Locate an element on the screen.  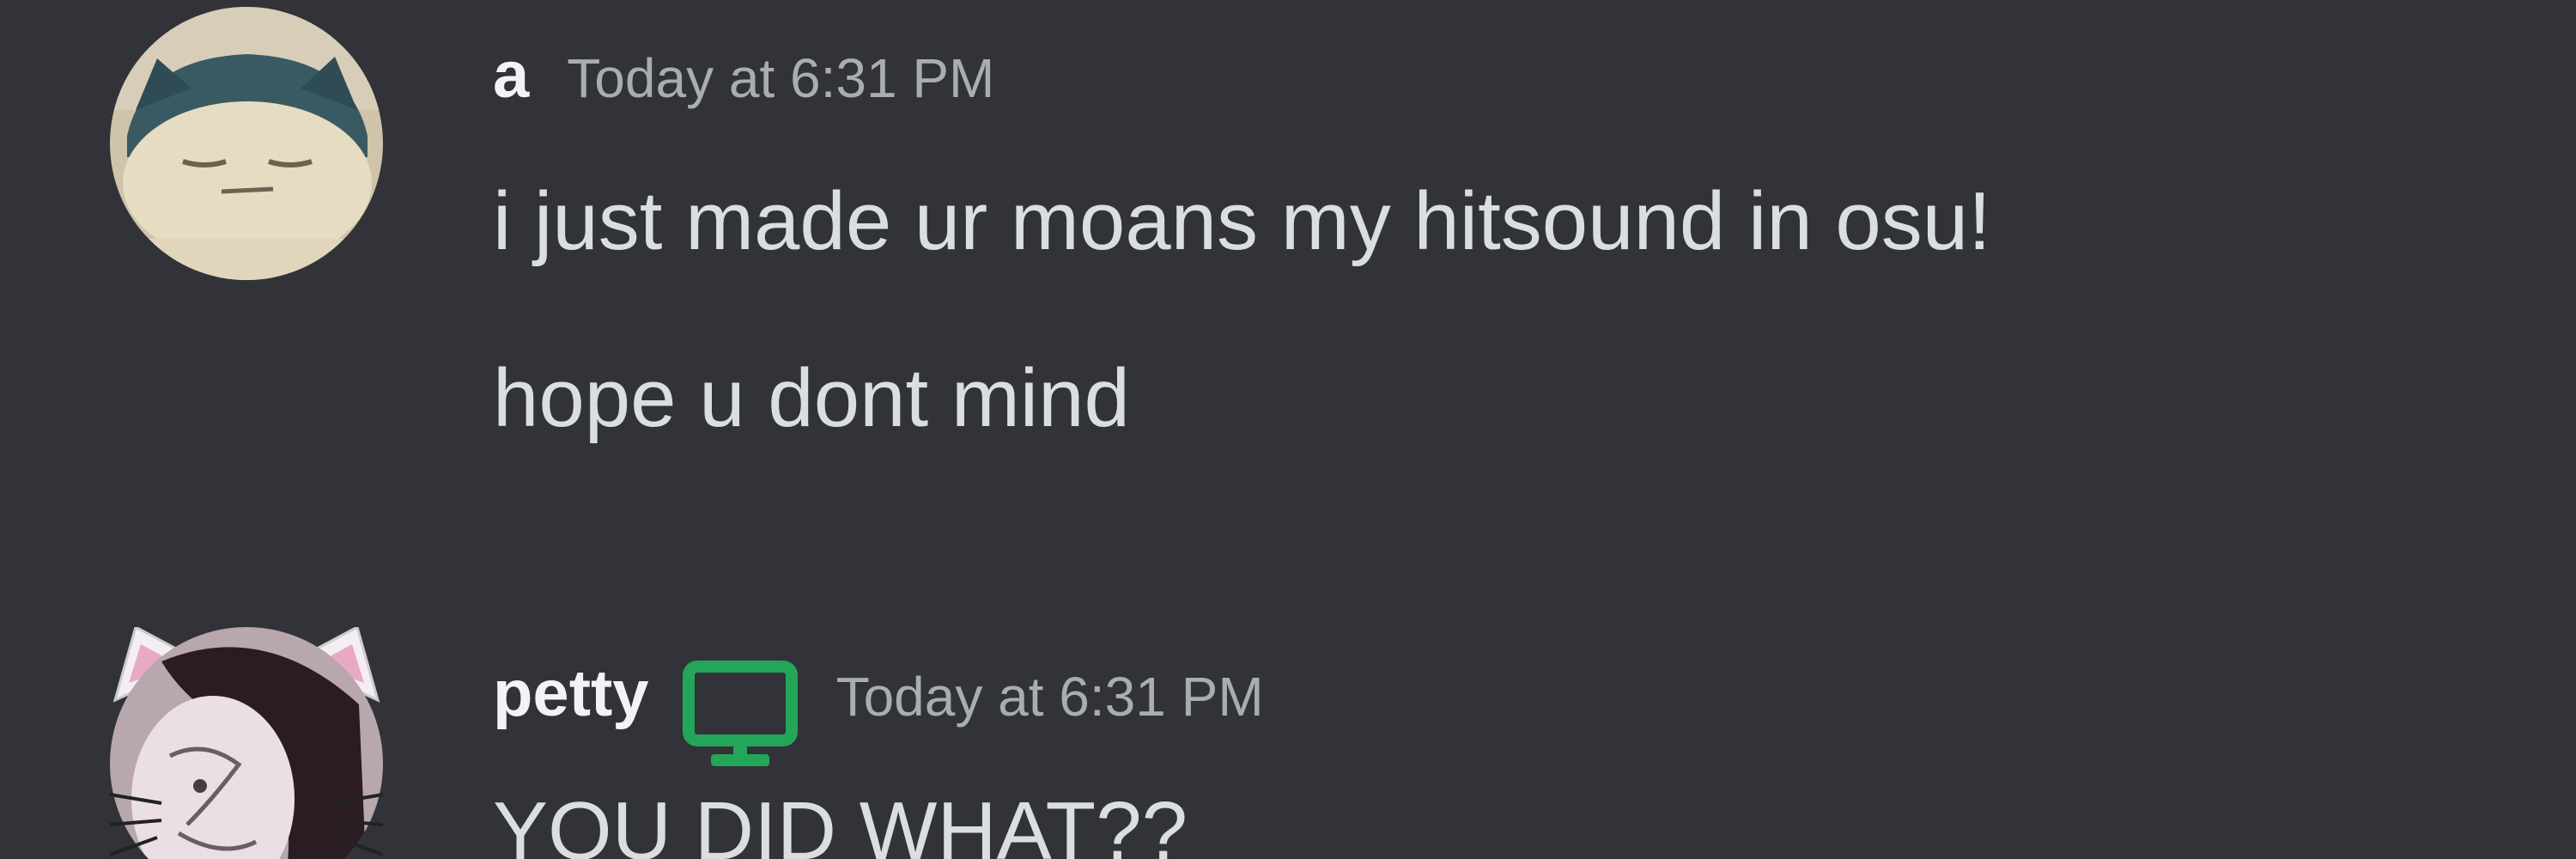
cat-ear-avatar-icon is located at coordinates (247, 743).